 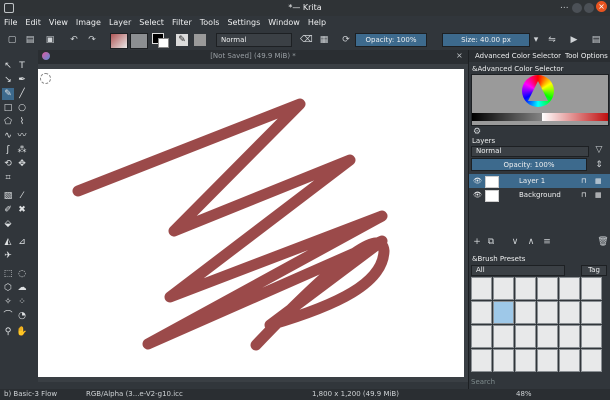 I want to click on menu-help: Help, so click(x=317, y=23).